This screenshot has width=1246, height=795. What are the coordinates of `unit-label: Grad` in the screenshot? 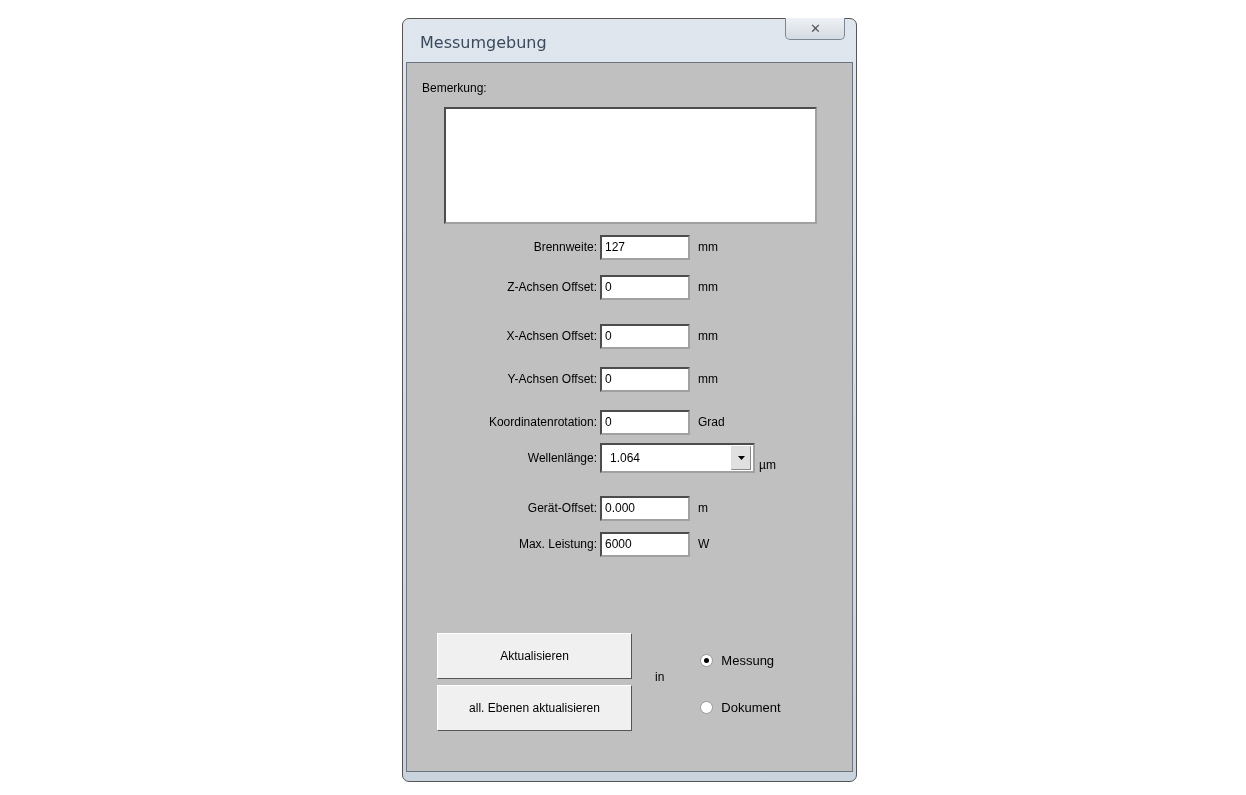 It's located at (711, 422).